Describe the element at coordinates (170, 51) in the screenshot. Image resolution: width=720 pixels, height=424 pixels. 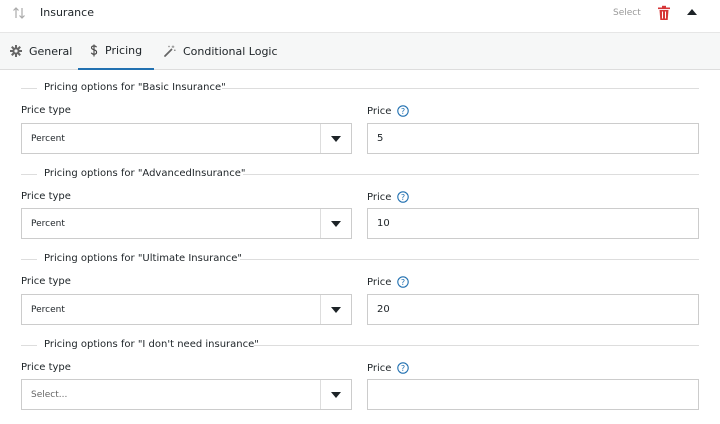
I see `magic-wand-icon` at that location.